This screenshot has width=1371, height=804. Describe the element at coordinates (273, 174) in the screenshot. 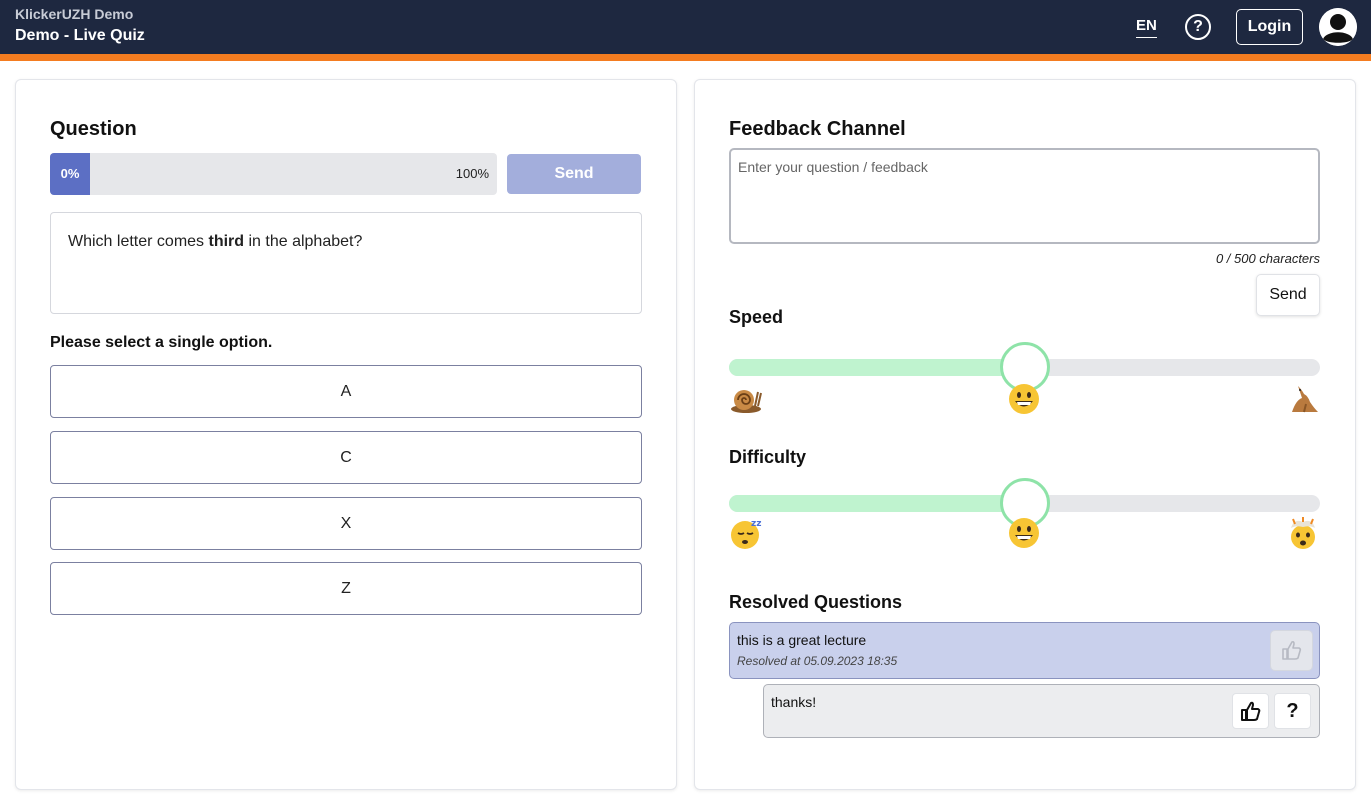

I see `timer-progress-bar: 0% 100%` at that location.